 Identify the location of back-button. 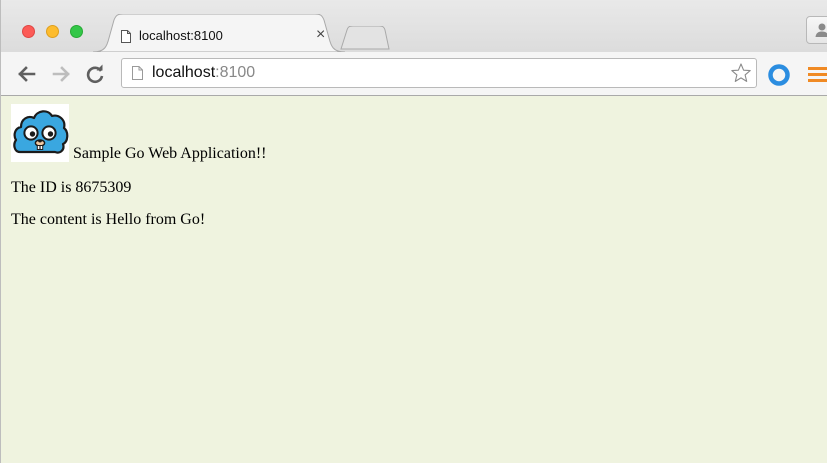
(26, 74).